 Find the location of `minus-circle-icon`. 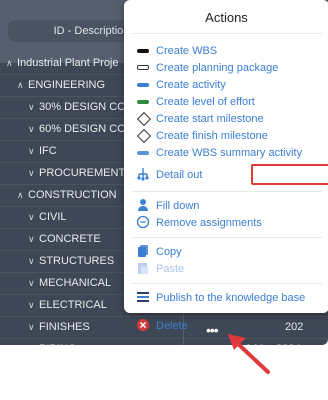

minus-circle-icon is located at coordinates (143, 223).